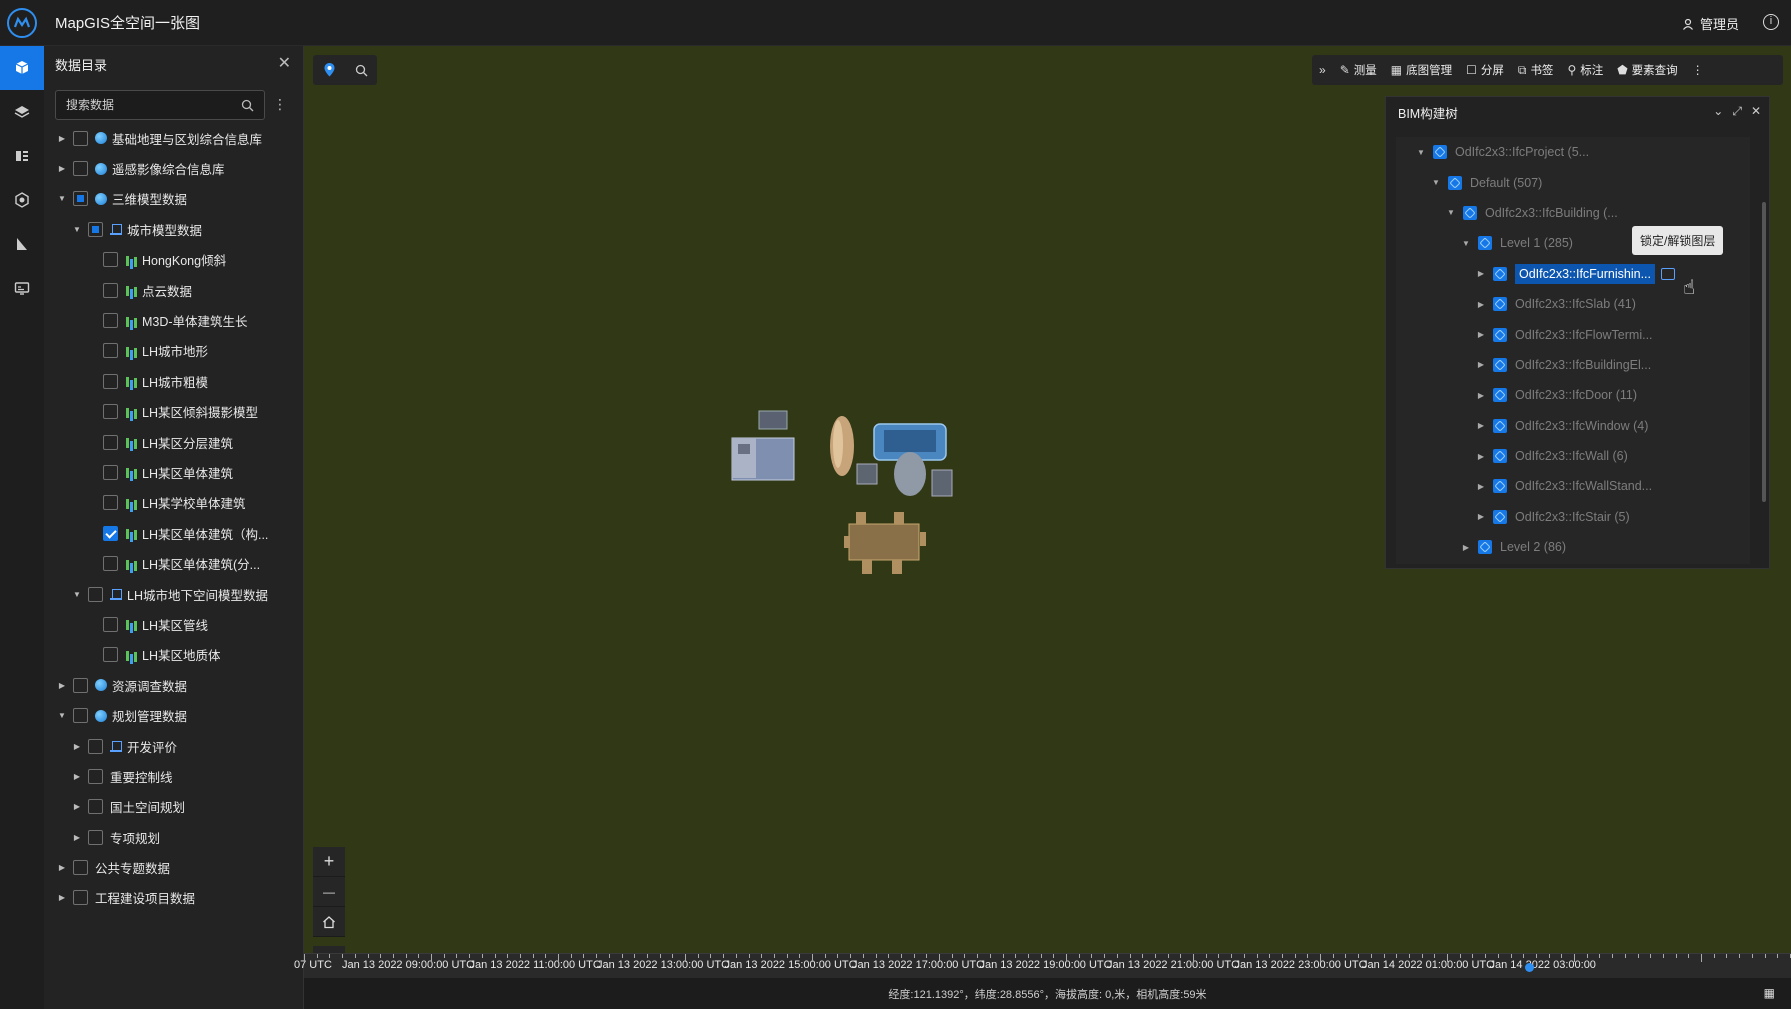  I want to click on rail-list-button, so click(22, 156).